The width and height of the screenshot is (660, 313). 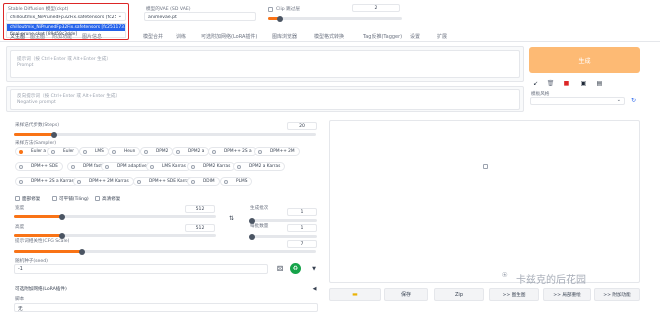 What do you see at coordinates (36, 102) in the screenshot?
I see `negative-prompt-placeholder-en: Negative prompt` at bounding box center [36, 102].